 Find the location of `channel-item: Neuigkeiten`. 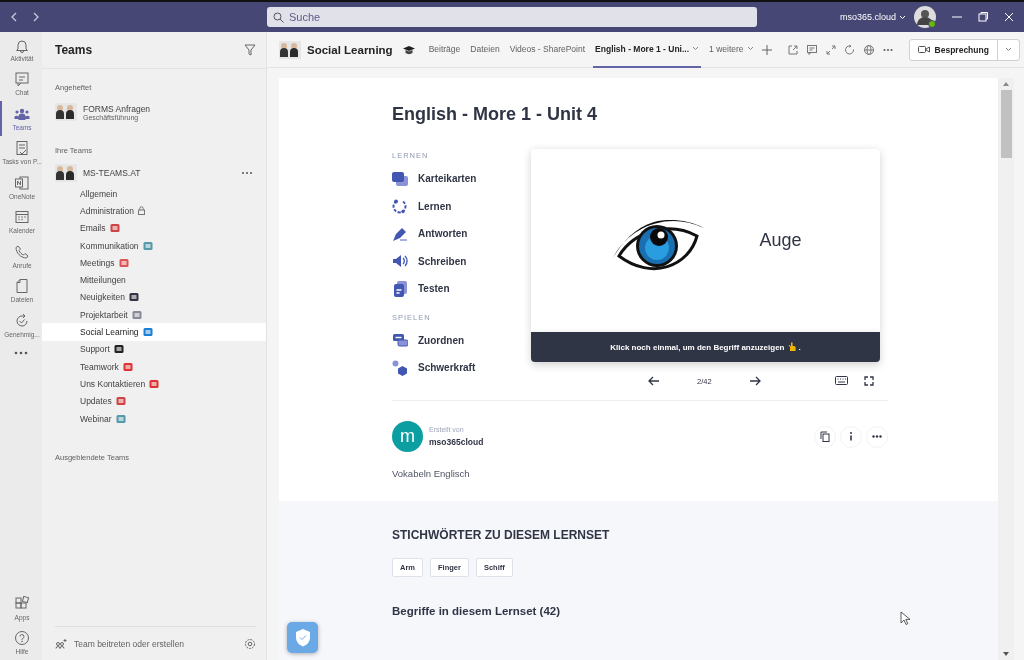

channel-item: Neuigkeiten is located at coordinates (154, 297).